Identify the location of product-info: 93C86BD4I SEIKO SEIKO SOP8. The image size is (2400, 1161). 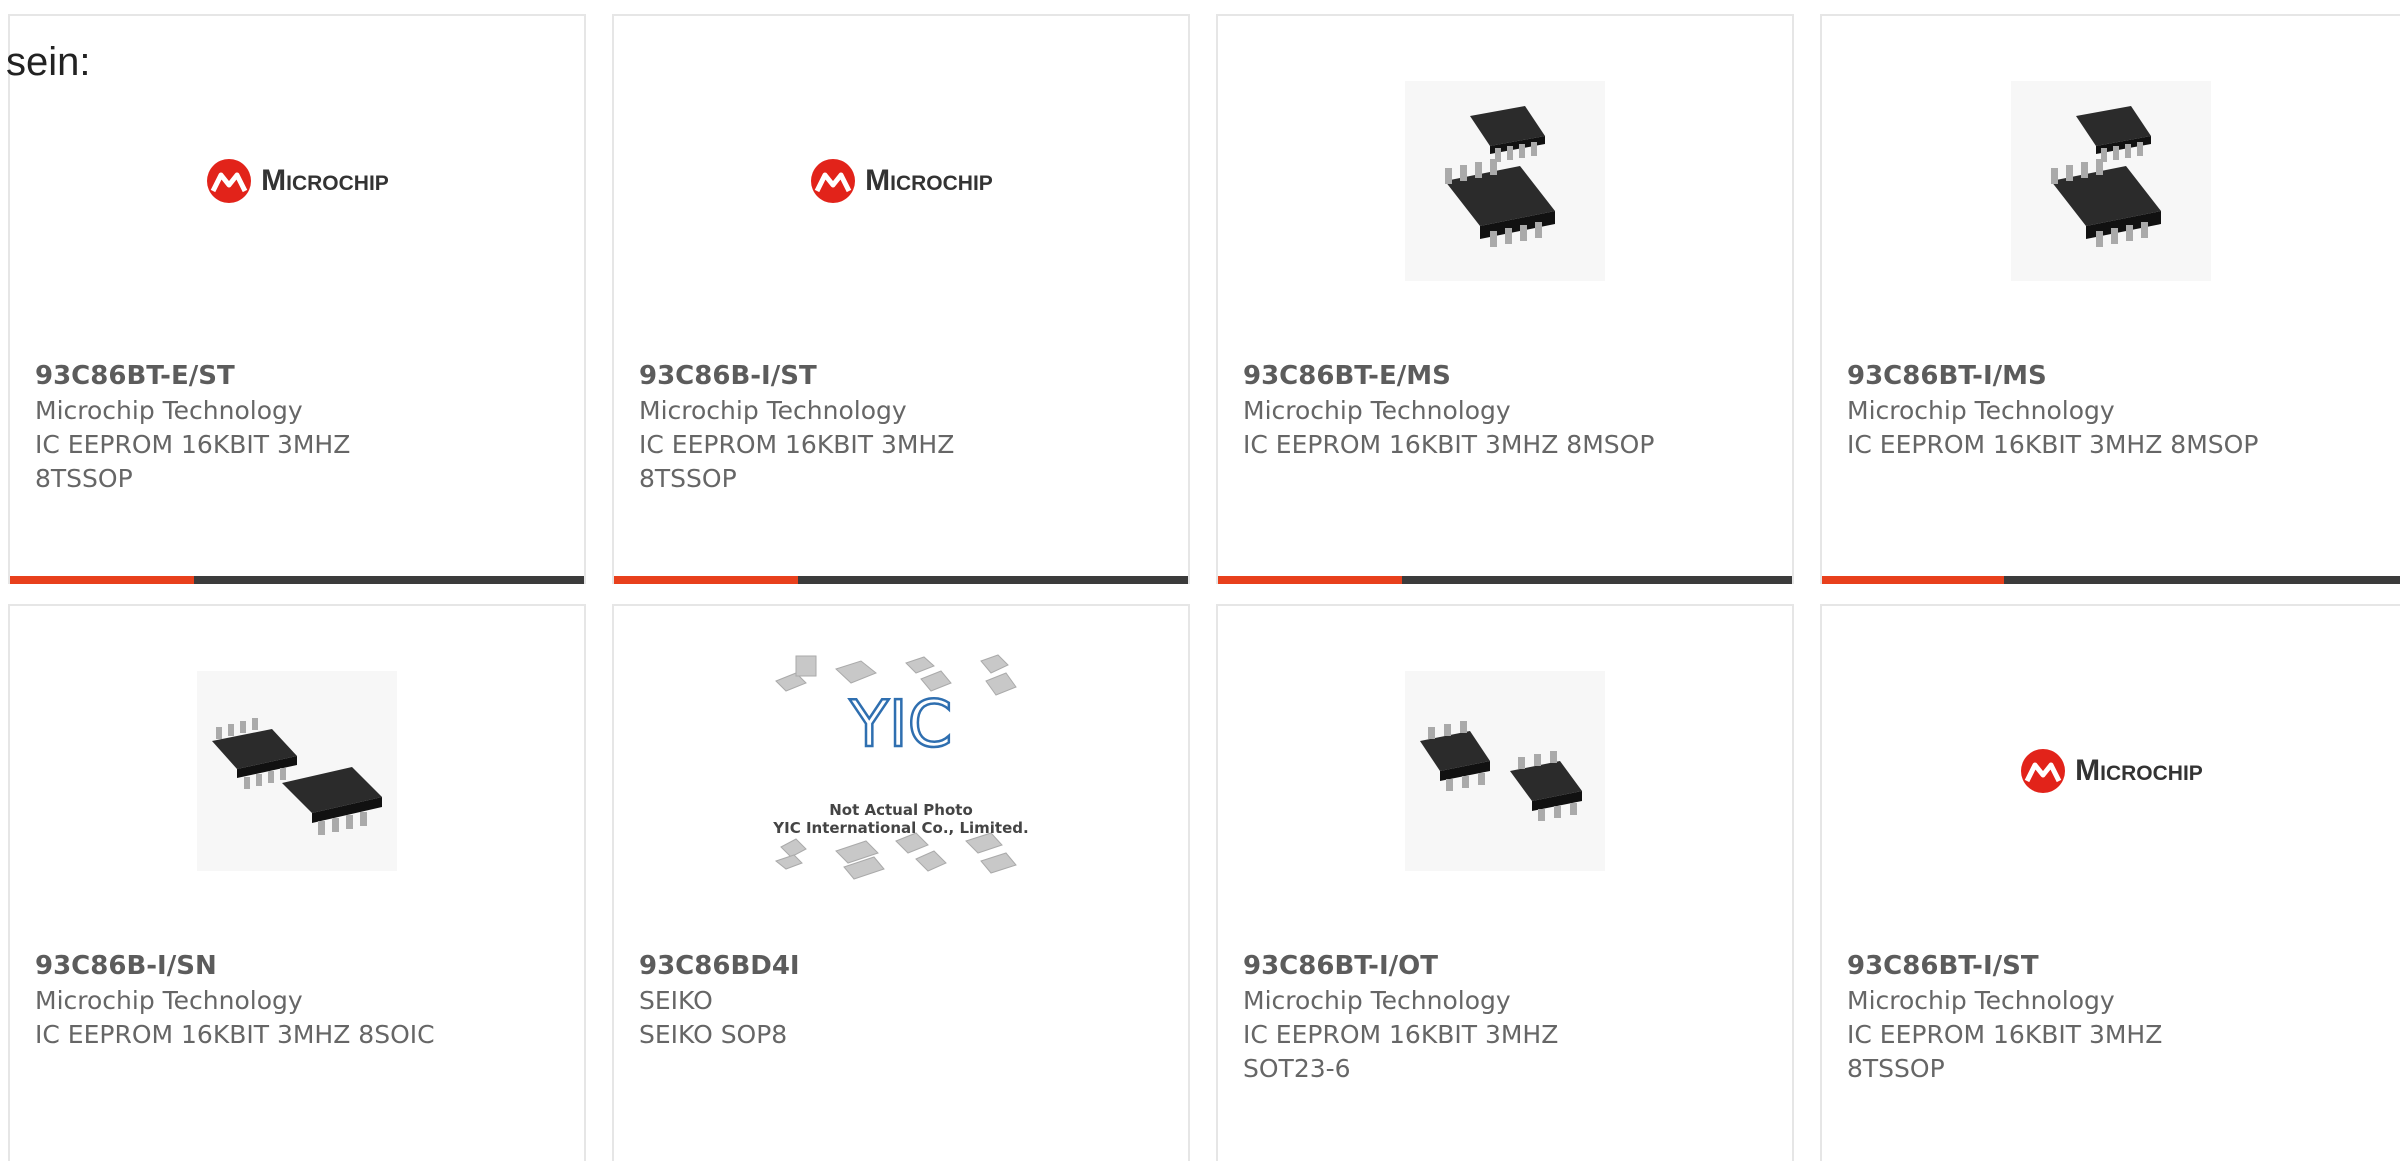
(903, 1000).